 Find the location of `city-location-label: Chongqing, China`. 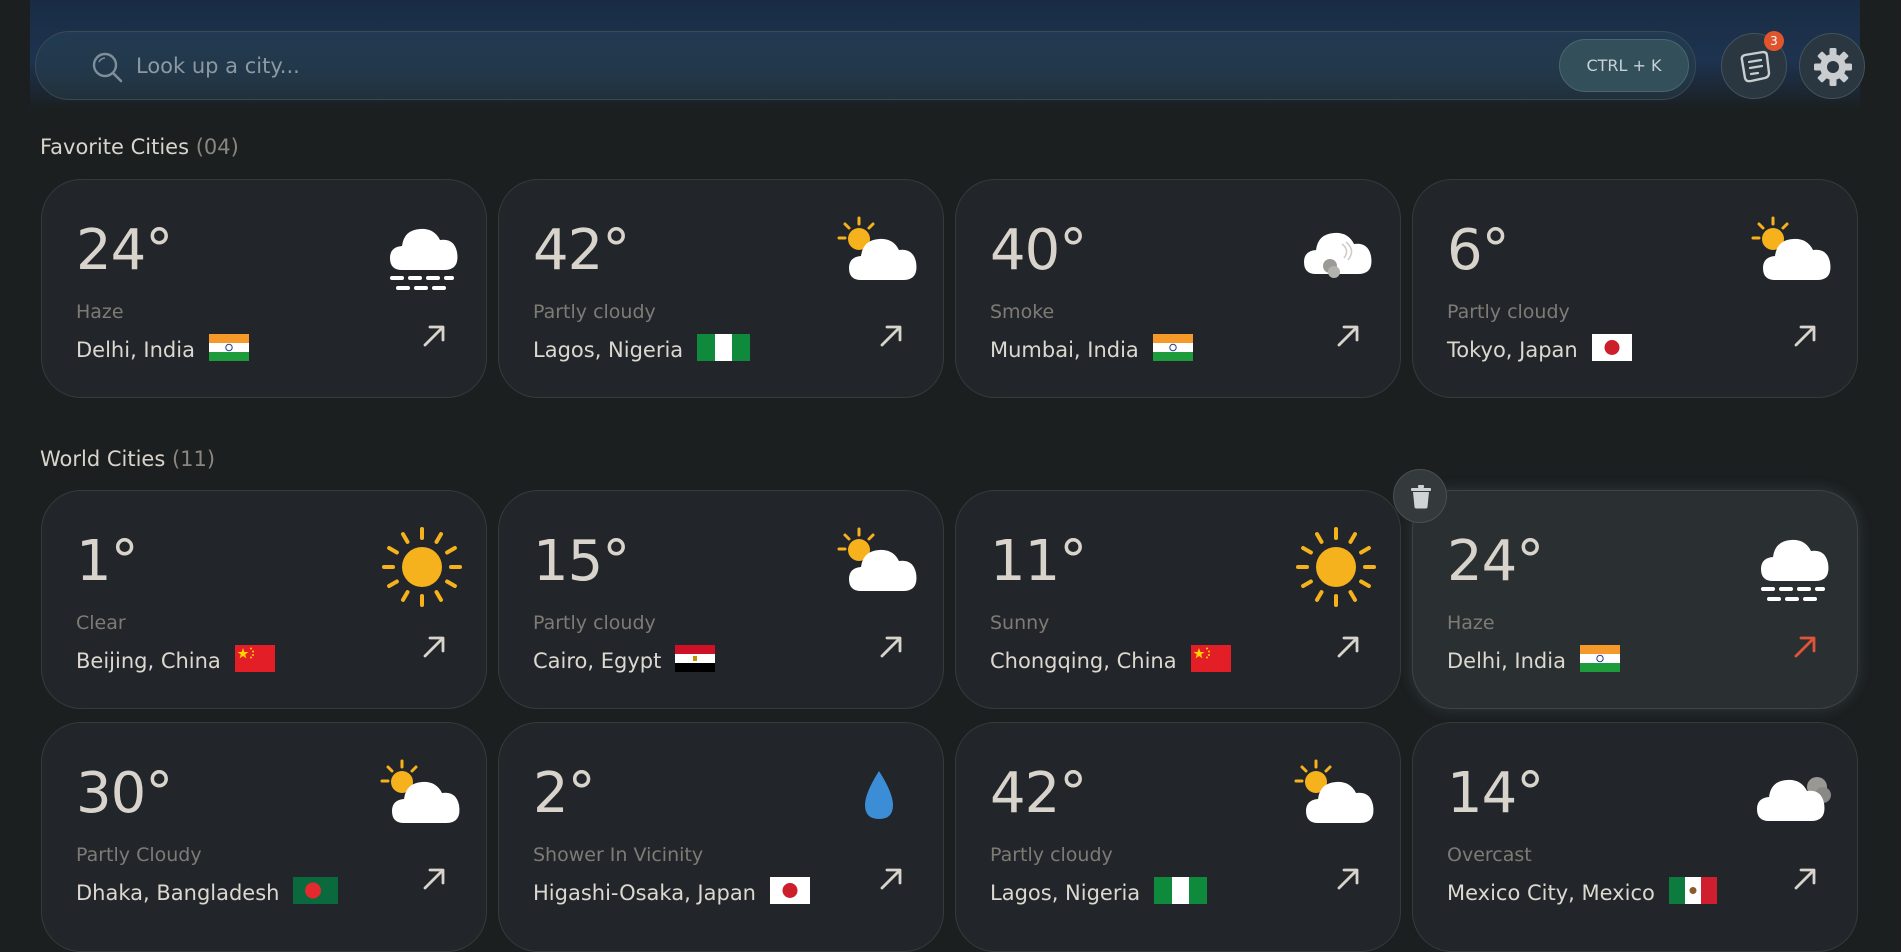

city-location-label: Chongqing, China is located at coordinates (1083, 661).